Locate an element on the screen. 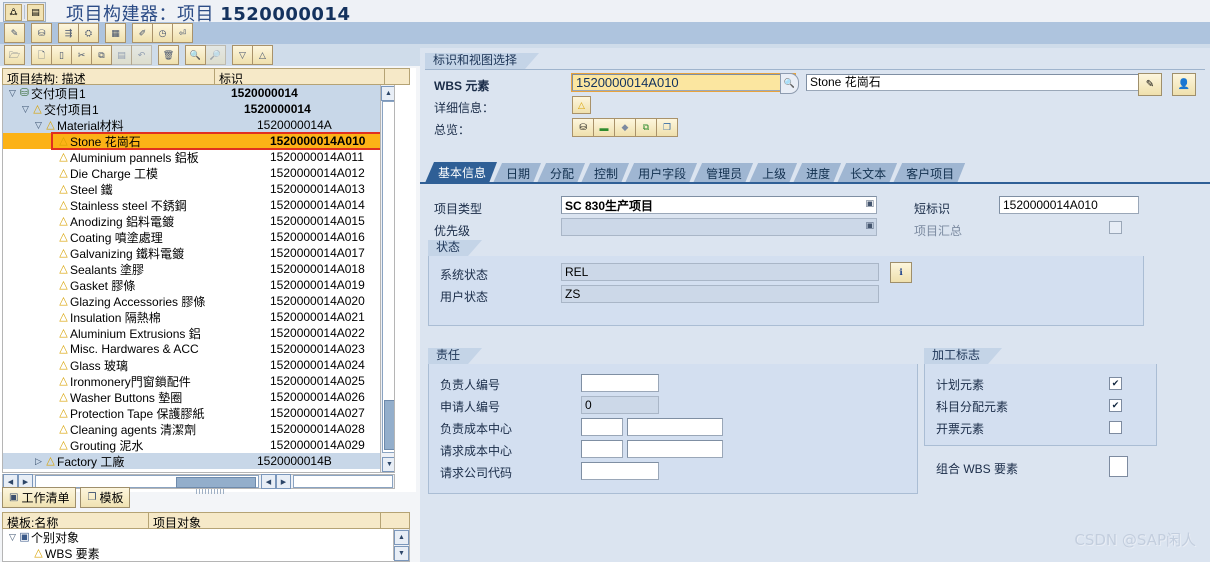 This screenshot has height=562, width=1210. tree-row: ▽ △ Material材料 1520000014A is located at coordinates (198, 125).